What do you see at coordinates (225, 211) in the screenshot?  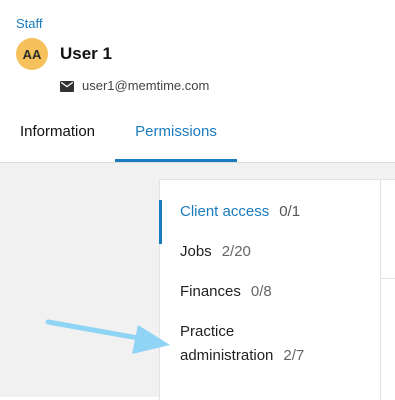 I see `menu-item-label: Client access` at bounding box center [225, 211].